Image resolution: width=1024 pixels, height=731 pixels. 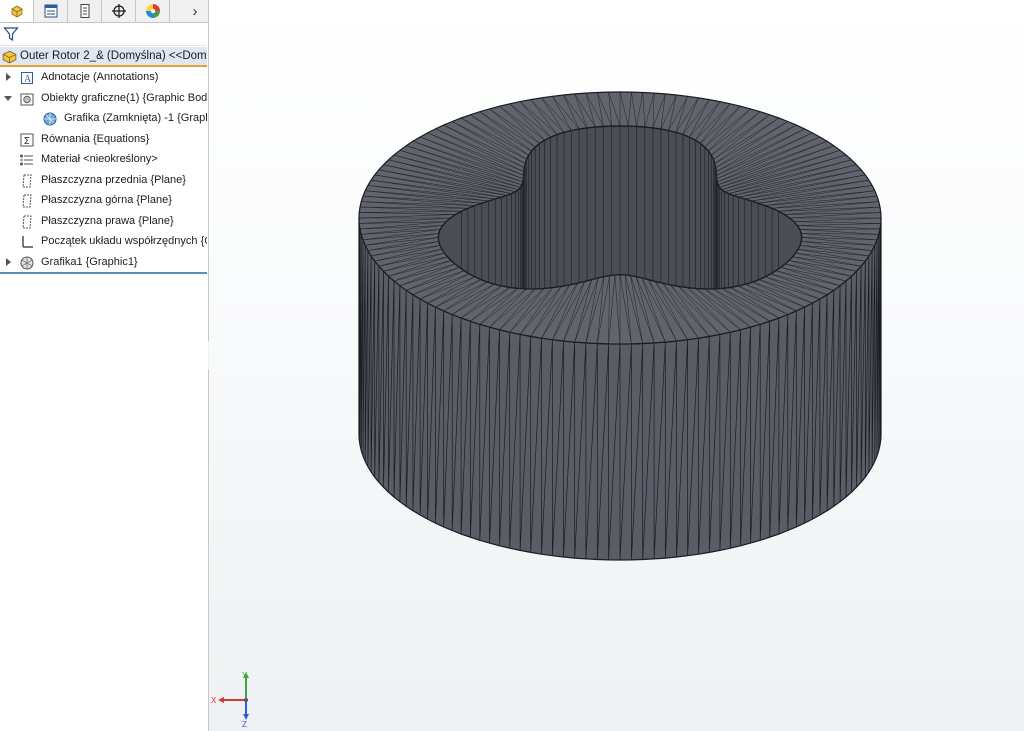 I want to click on tree-root-part: Outer Rotor 2_& (Domyślna) <<Domyślna>>, so click(x=103, y=57).